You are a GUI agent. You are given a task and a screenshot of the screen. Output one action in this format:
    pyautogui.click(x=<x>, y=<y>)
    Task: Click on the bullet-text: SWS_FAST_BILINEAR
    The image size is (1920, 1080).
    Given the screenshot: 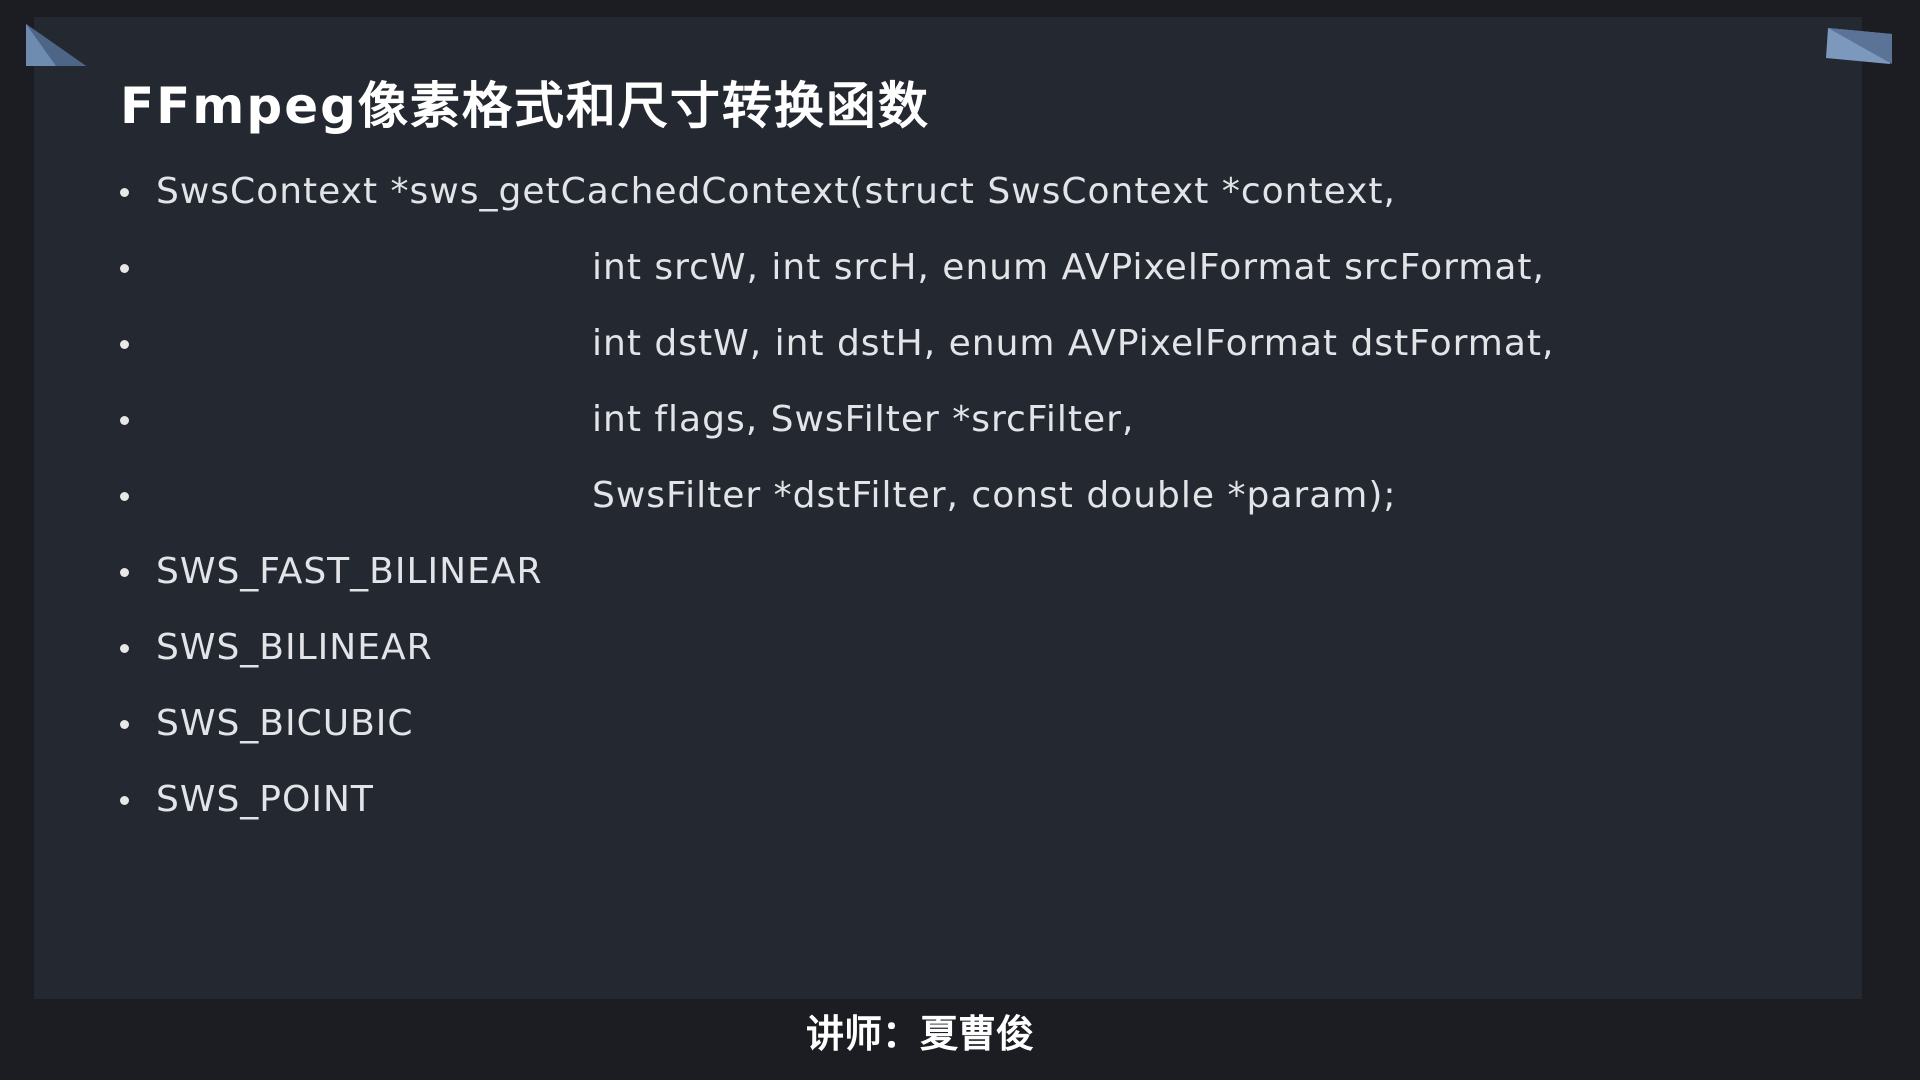 What is the action you would take?
    pyautogui.click(x=349, y=571)
    